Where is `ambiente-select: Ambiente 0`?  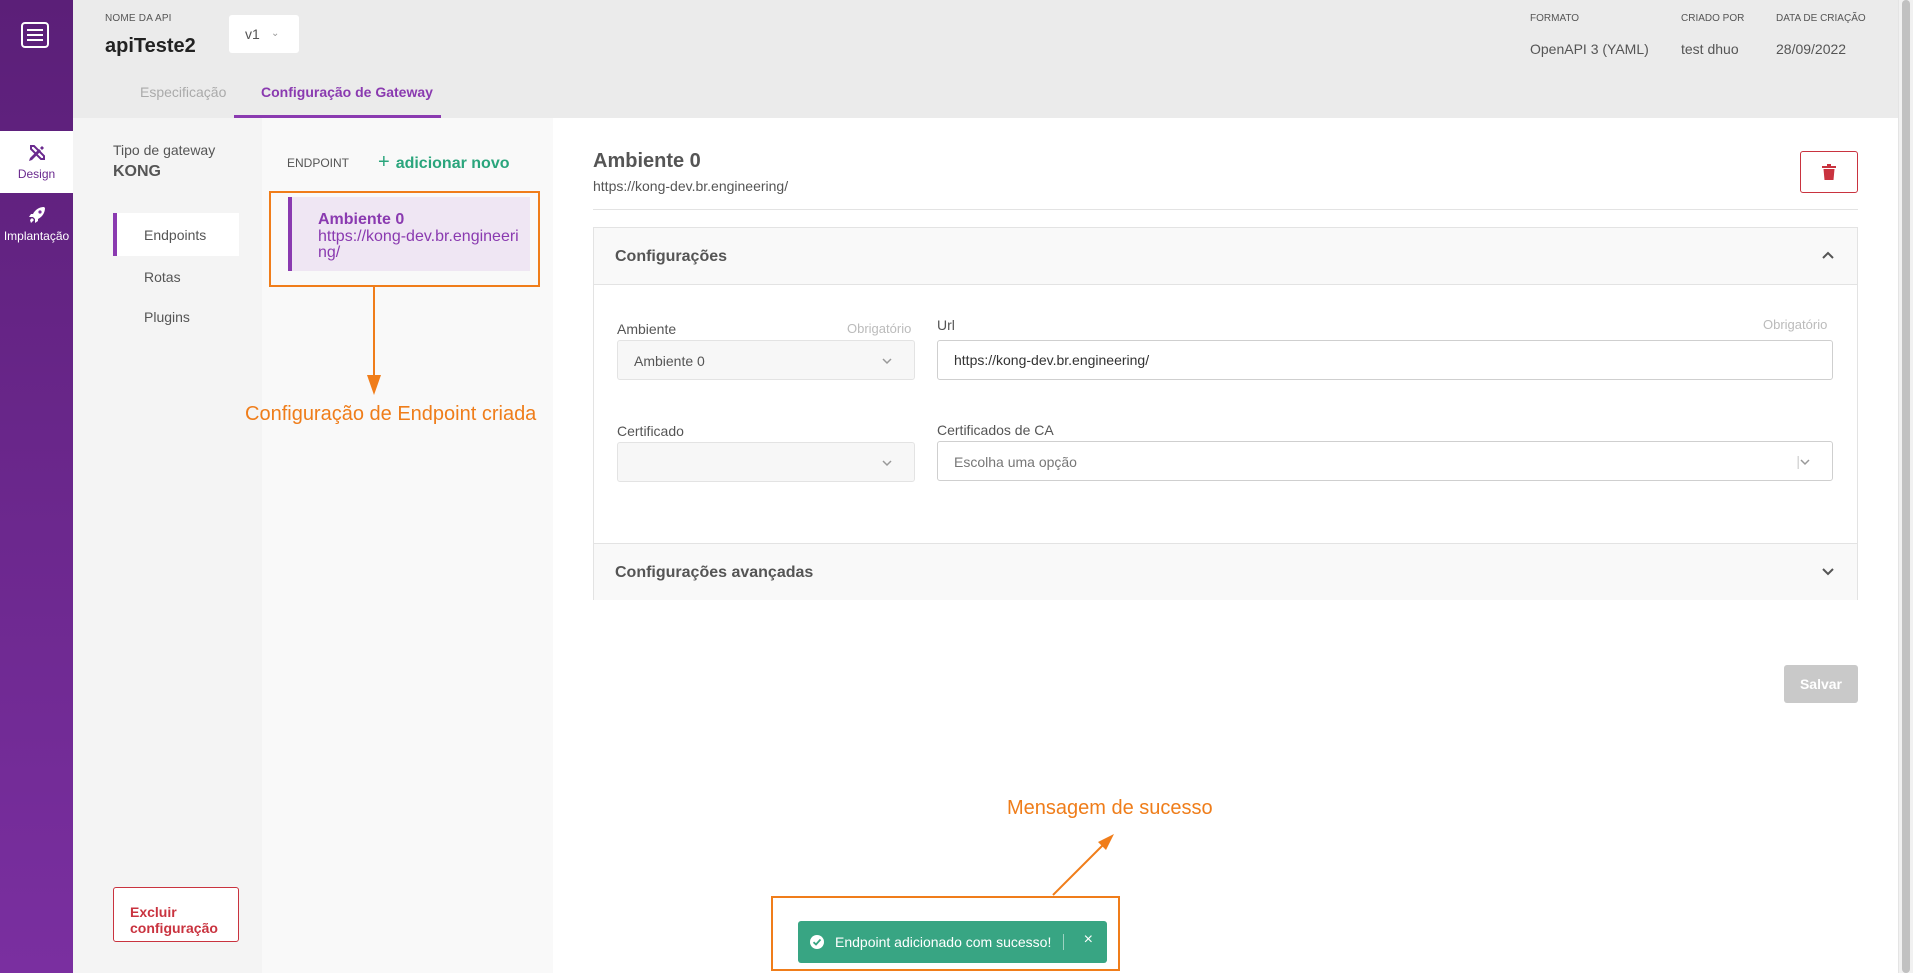 ambiente-select: Ambiente 0 is located at coordinates (766, 360).